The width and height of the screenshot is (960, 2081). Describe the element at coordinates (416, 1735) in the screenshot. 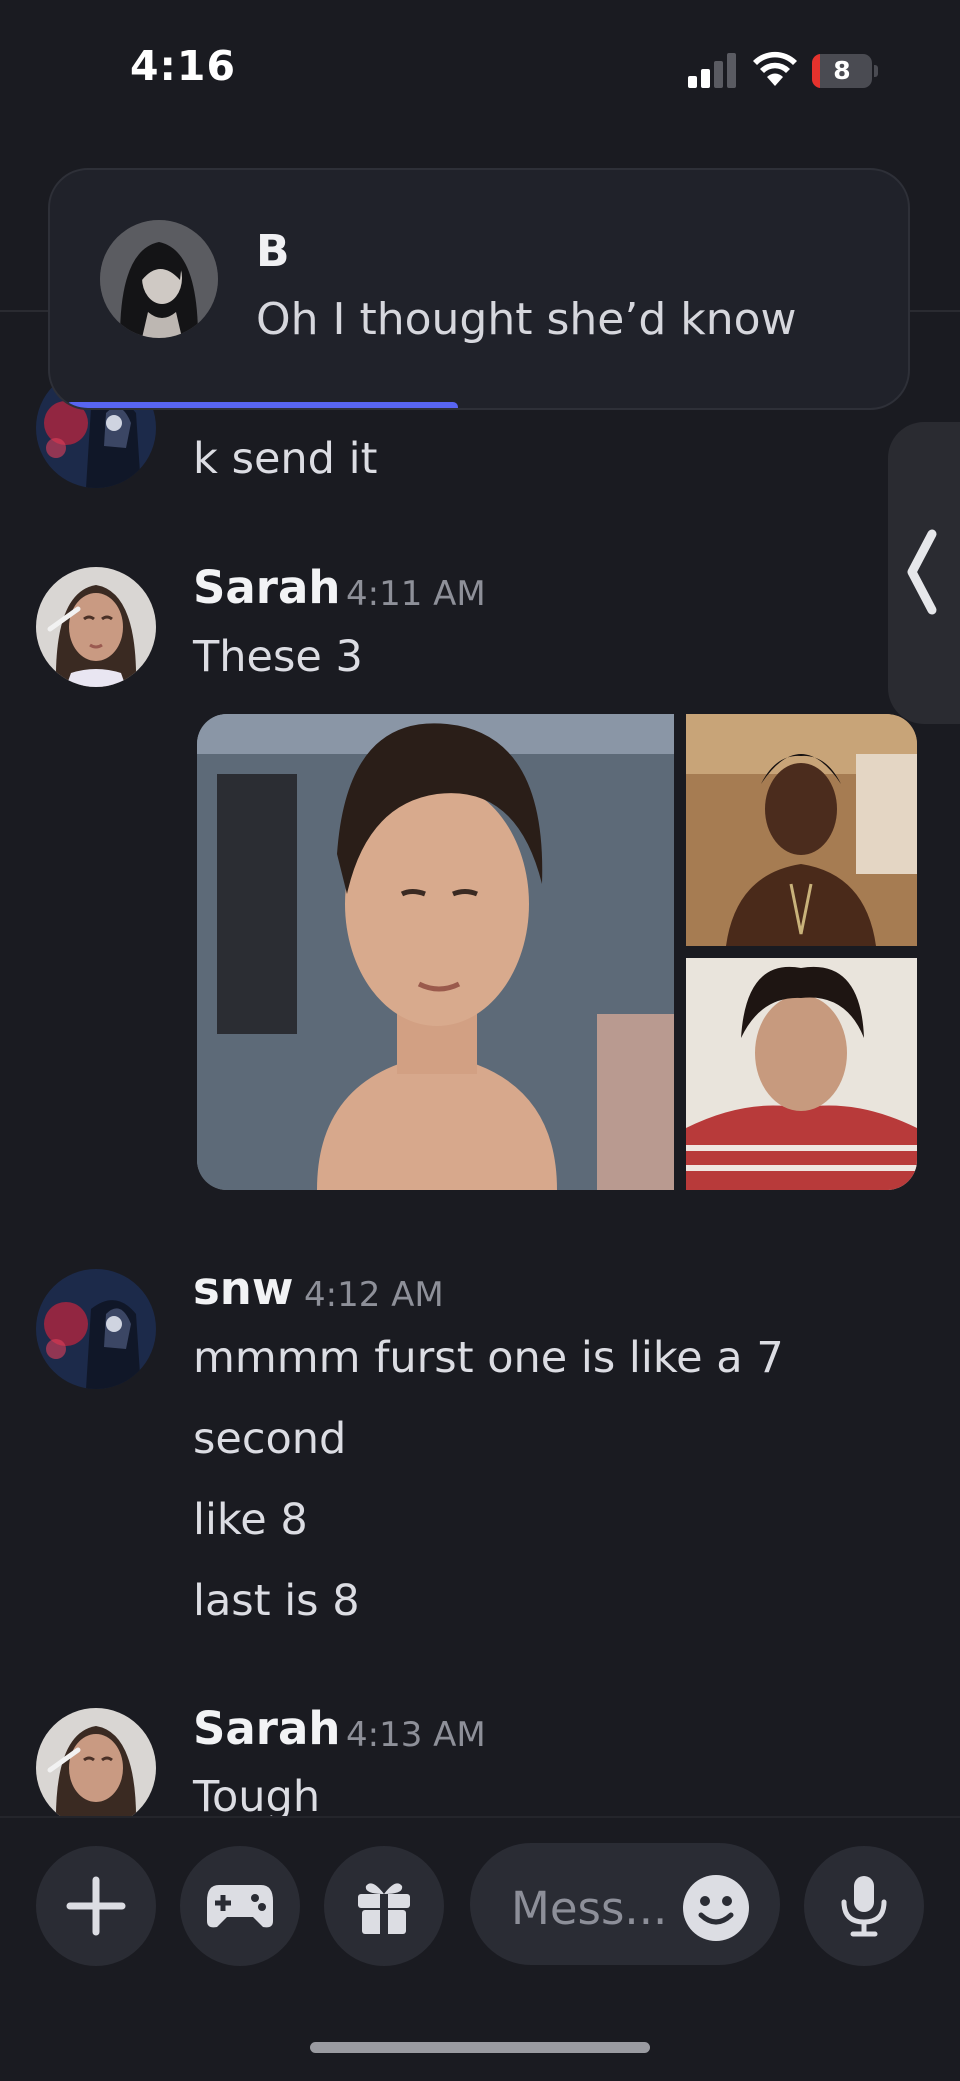

I see `message-timestamp: 4:13 AM` at that location.